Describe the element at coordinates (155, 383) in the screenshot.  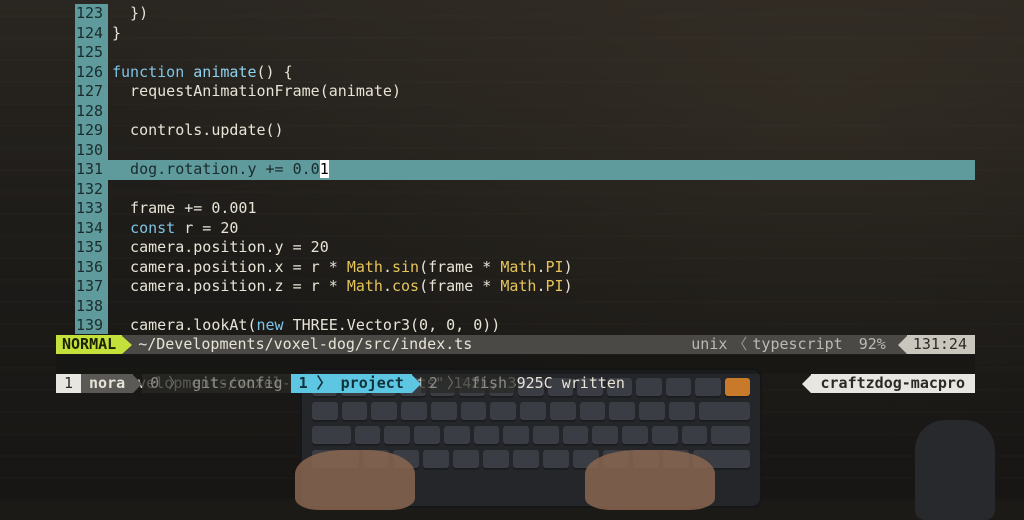
I see `tmux-window-index: 0` at that location.